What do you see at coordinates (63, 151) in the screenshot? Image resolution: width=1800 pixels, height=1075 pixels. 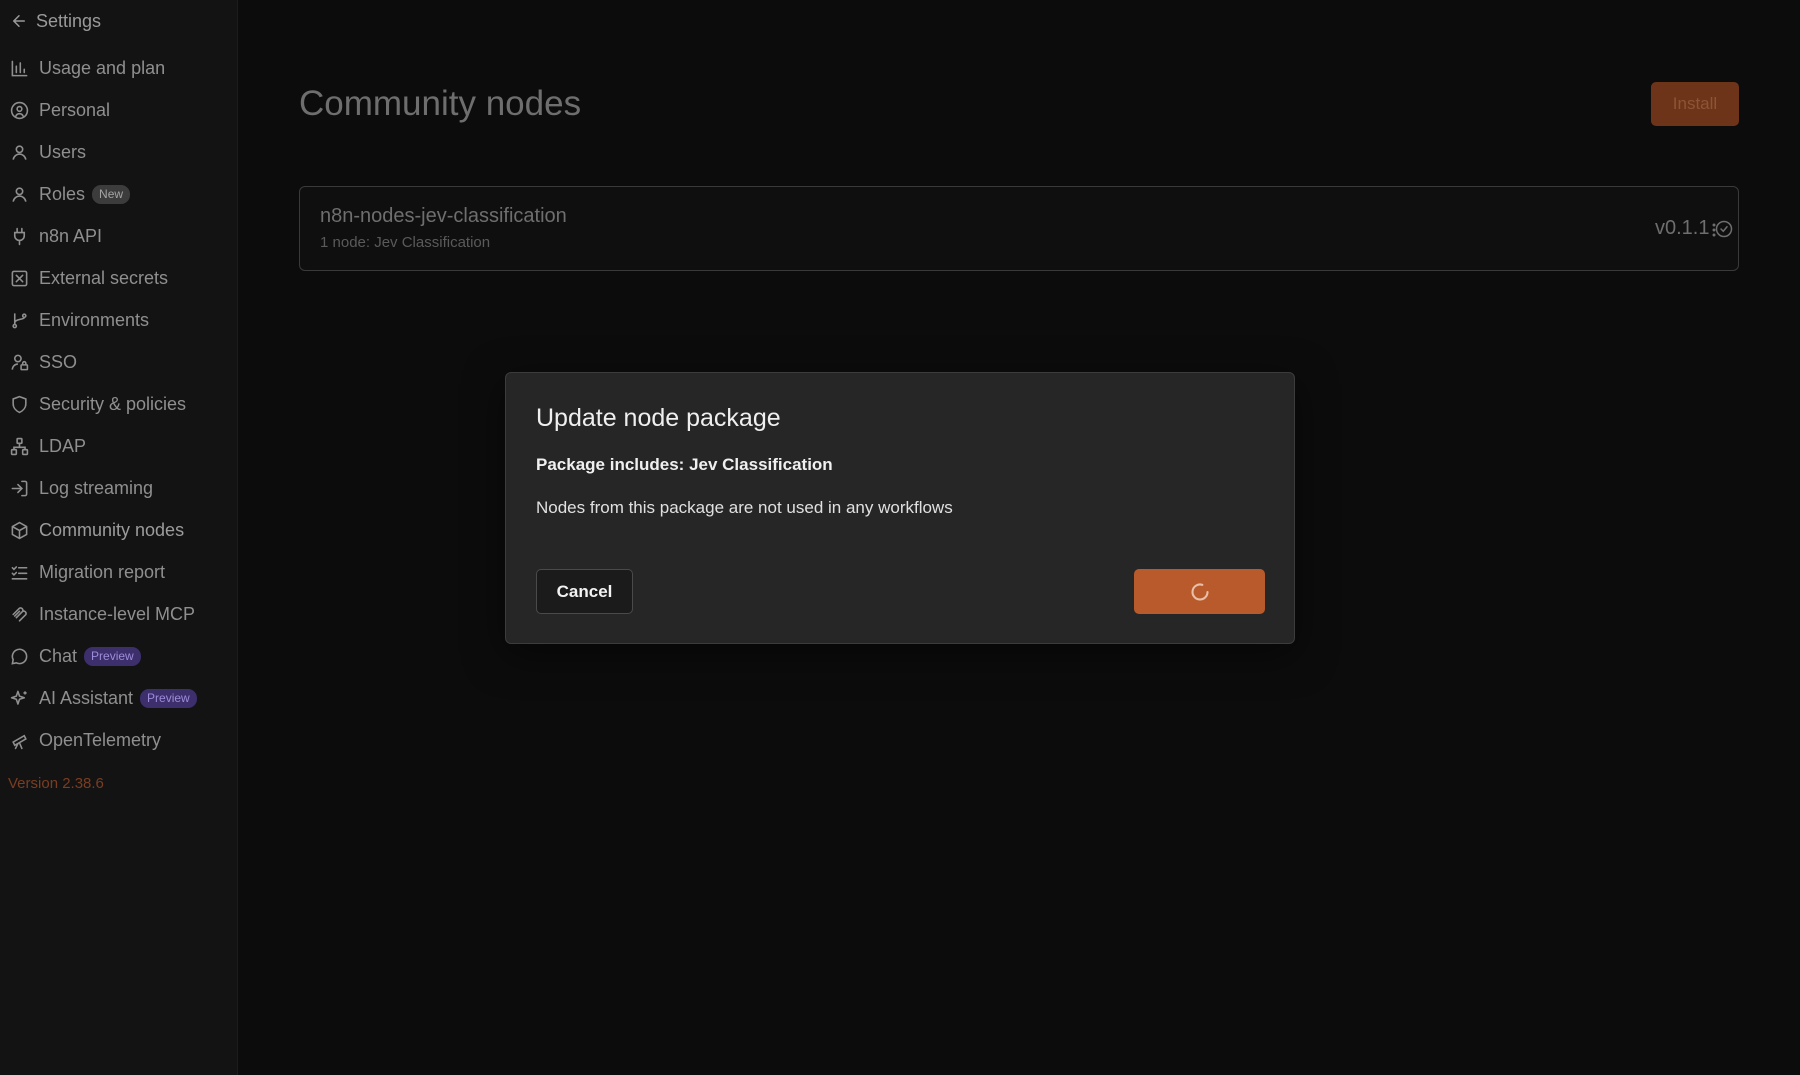 I see `sidebar-item-label: Users` at bounding box center [63, 151].